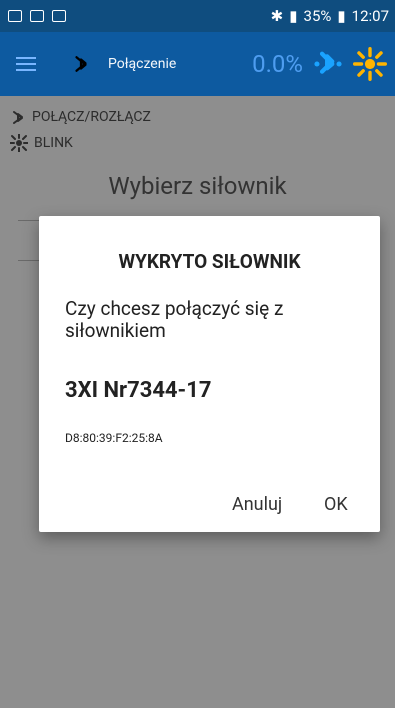  I want to click on status-bar: ✱ ▮ 35% ▮ 12:07, so click(197, 16).